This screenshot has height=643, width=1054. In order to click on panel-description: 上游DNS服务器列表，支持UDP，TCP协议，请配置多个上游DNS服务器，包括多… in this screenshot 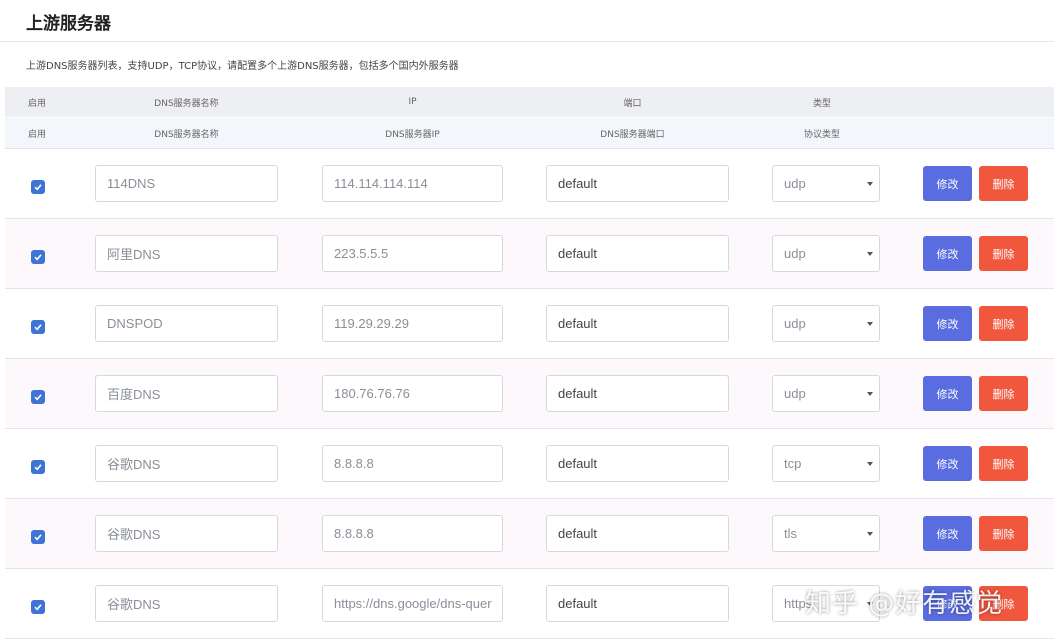, I will do `click(242, 66)`.